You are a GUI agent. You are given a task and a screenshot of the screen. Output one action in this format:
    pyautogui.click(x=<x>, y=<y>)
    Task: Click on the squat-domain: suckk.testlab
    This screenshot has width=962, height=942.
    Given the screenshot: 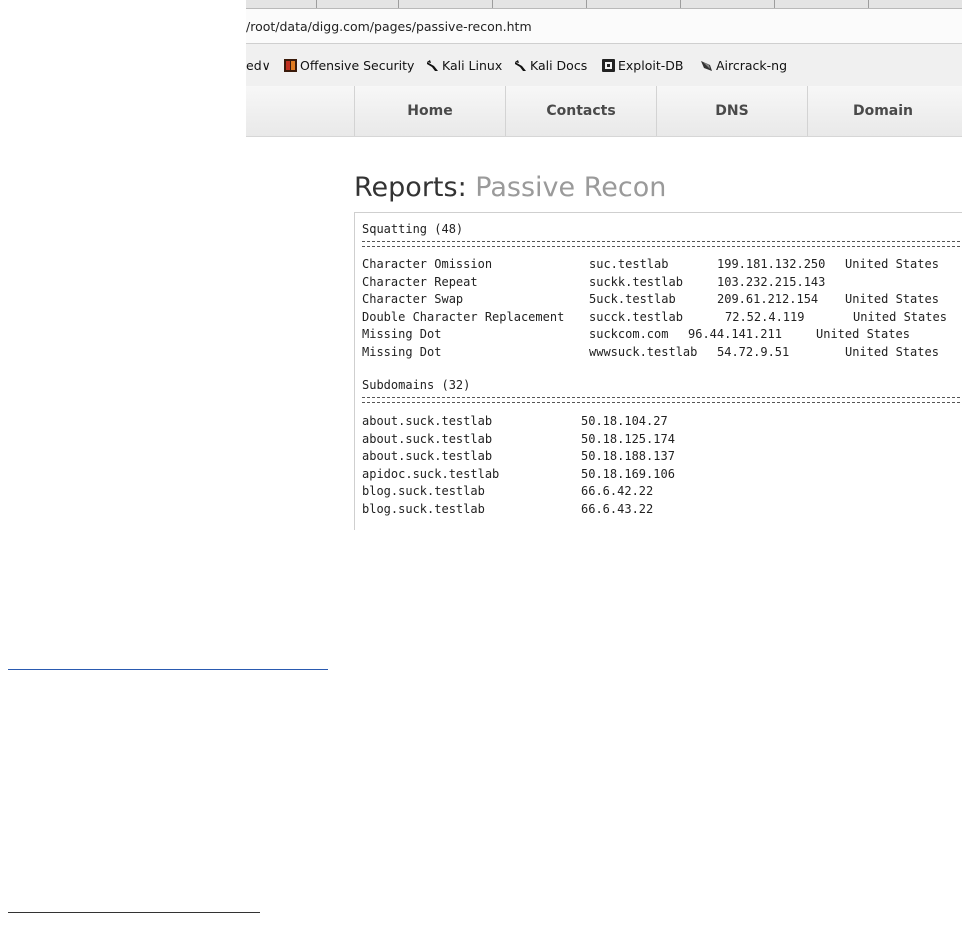 What is the action you would take?
    pyautogui.click(x=636, y=281)
    